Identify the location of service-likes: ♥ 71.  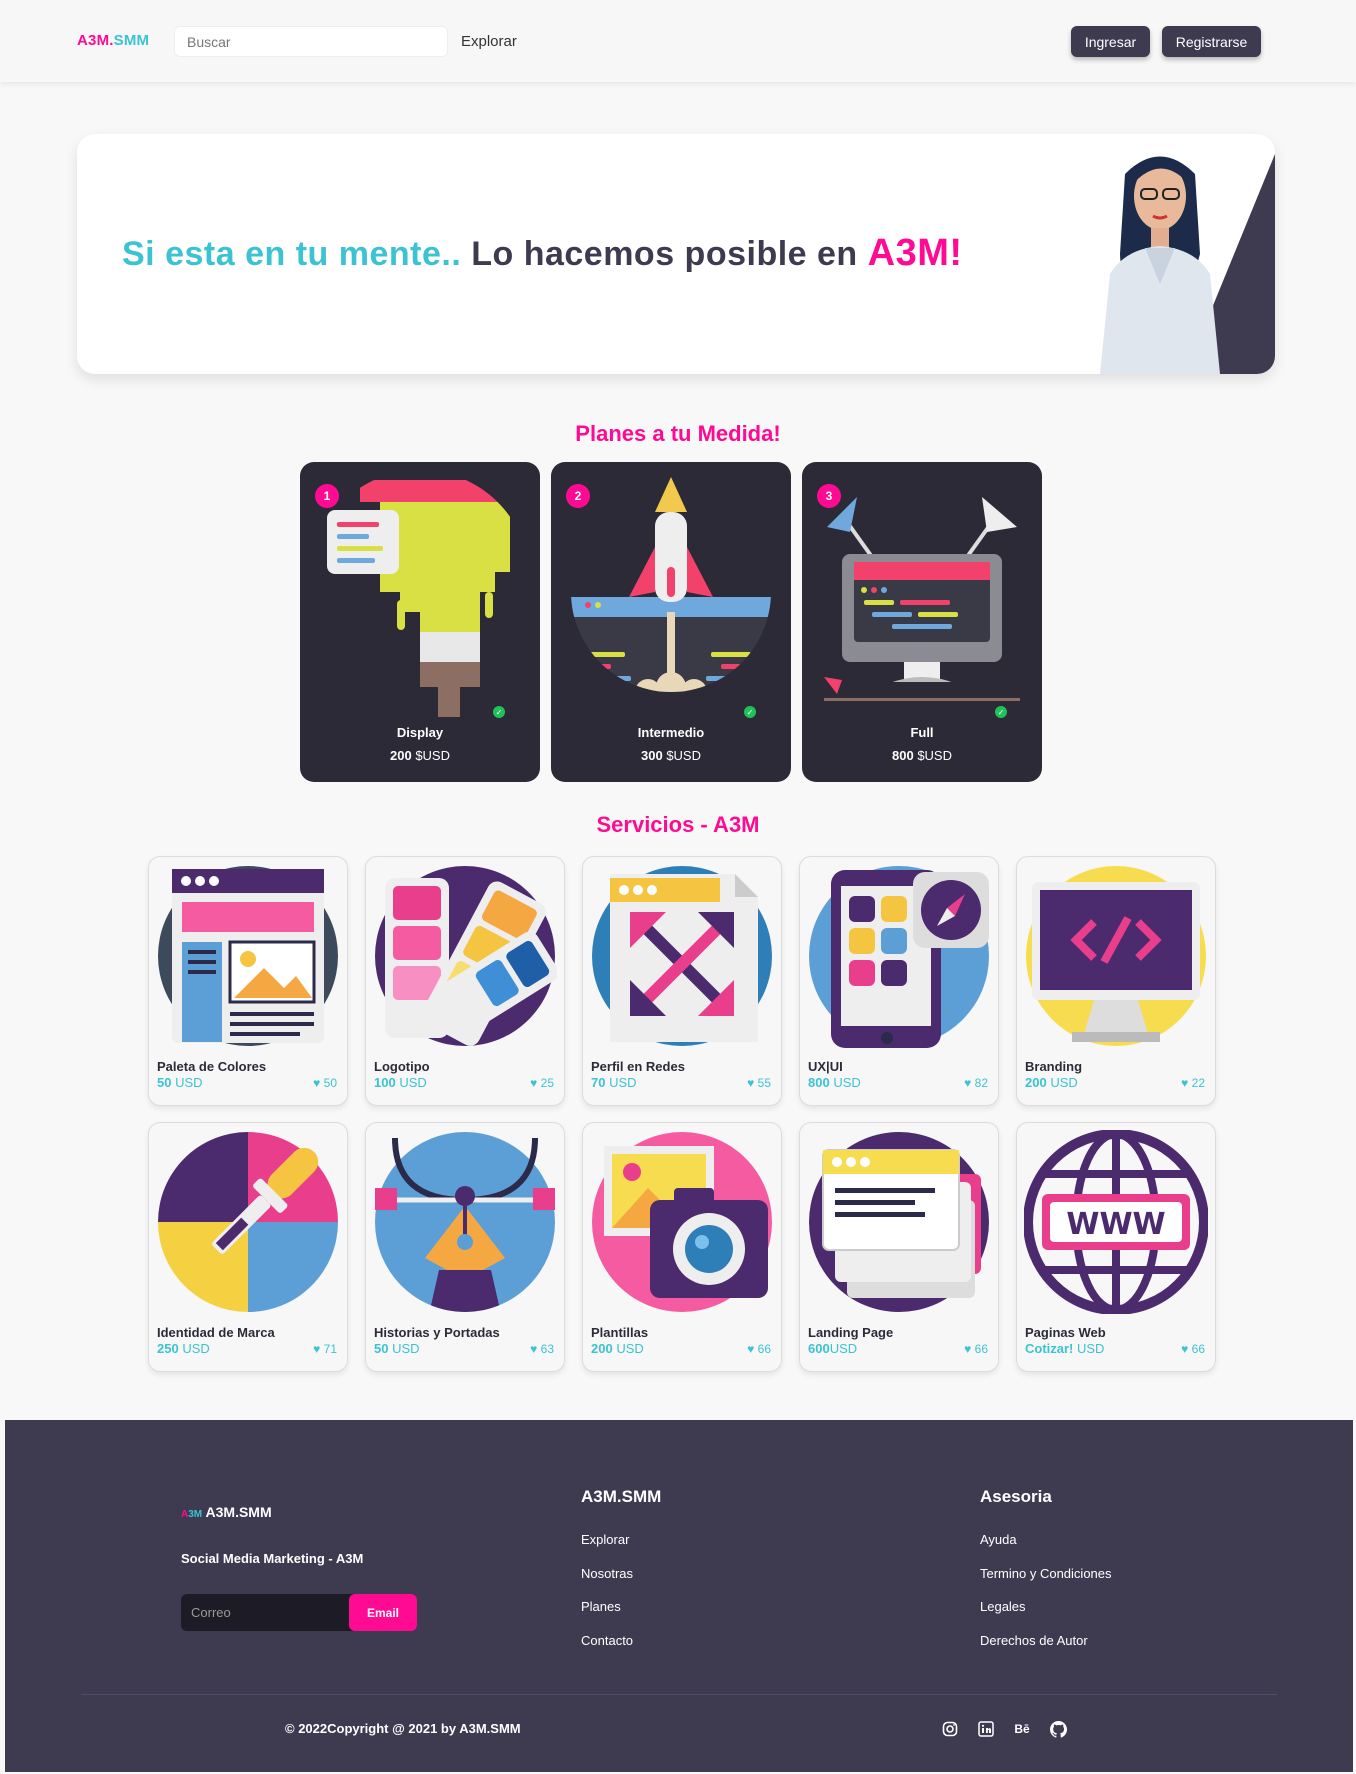
(325, 1349).